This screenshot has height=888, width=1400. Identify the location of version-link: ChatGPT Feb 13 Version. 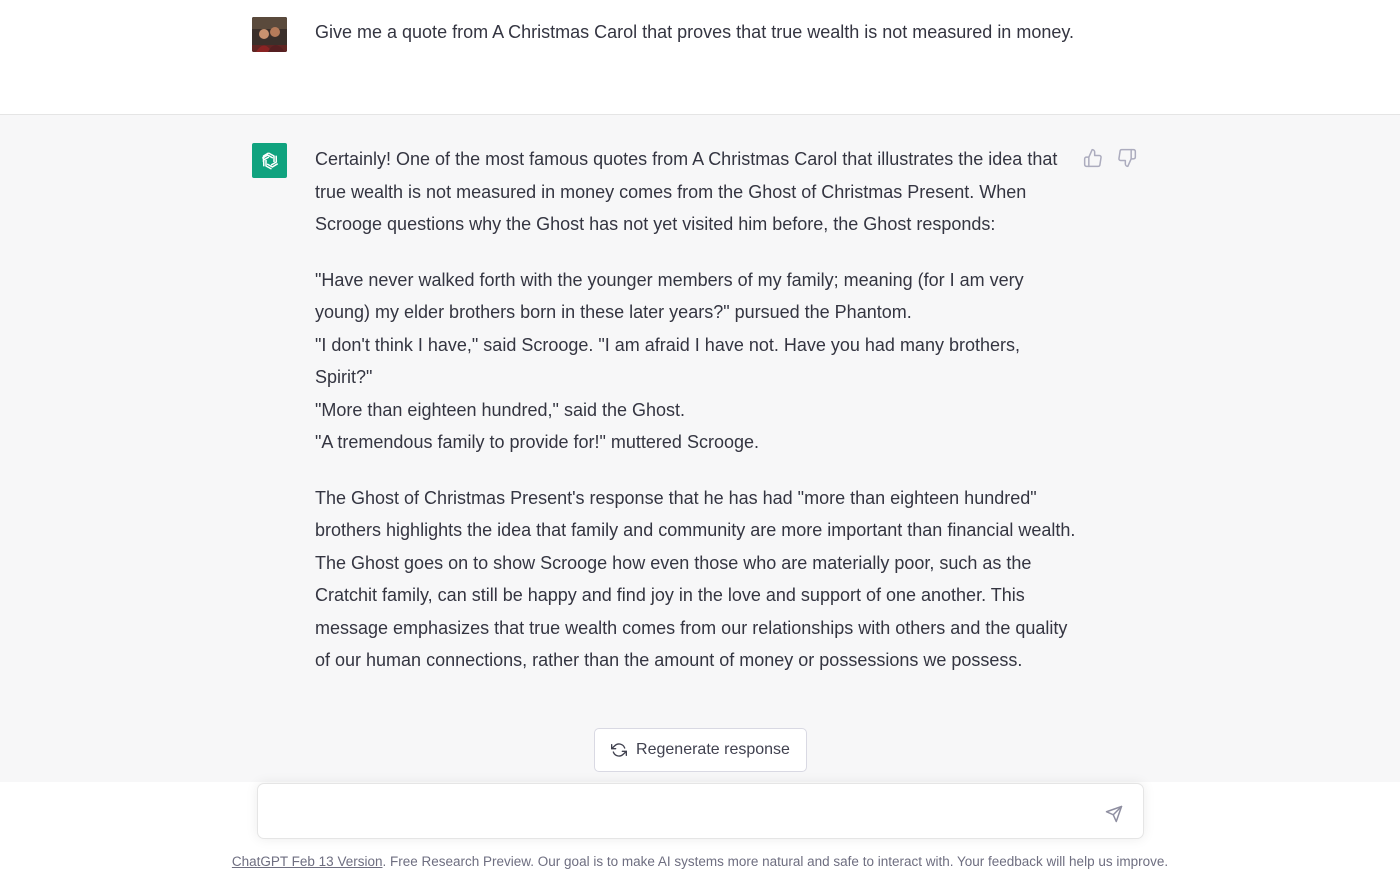
(307, 861).